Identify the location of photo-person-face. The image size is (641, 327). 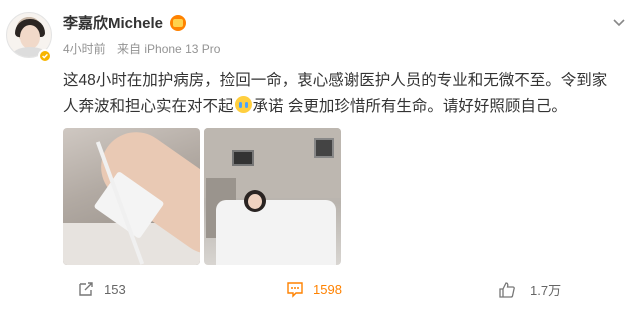
(255, 201).